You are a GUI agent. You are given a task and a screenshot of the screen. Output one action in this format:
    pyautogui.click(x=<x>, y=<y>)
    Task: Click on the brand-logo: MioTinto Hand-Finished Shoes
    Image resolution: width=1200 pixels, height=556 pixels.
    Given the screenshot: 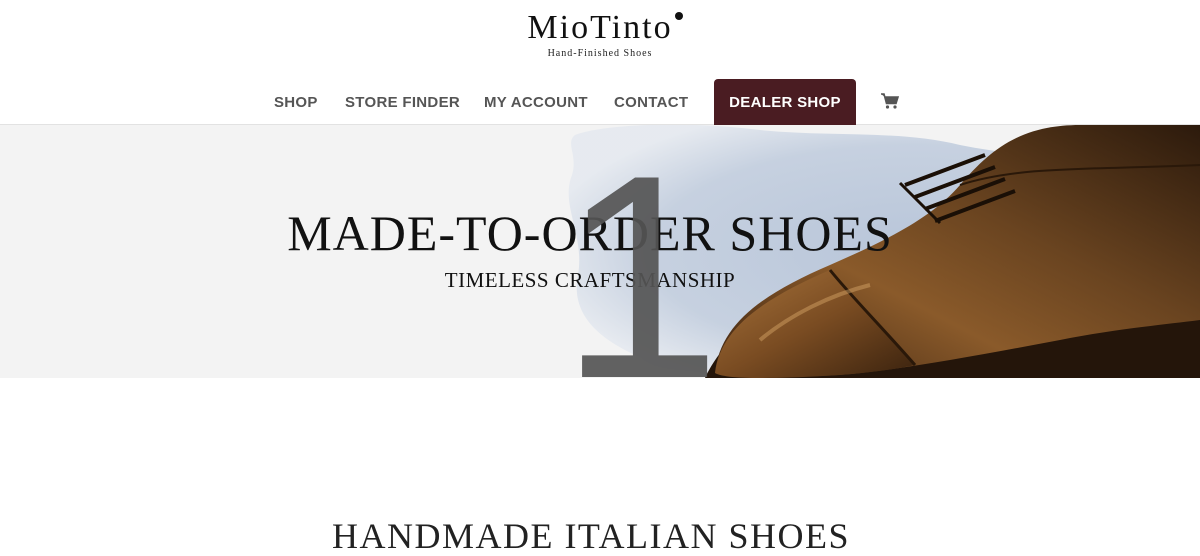 What is the action you would take?
    pyautogui.click(x=600, y=33)
    